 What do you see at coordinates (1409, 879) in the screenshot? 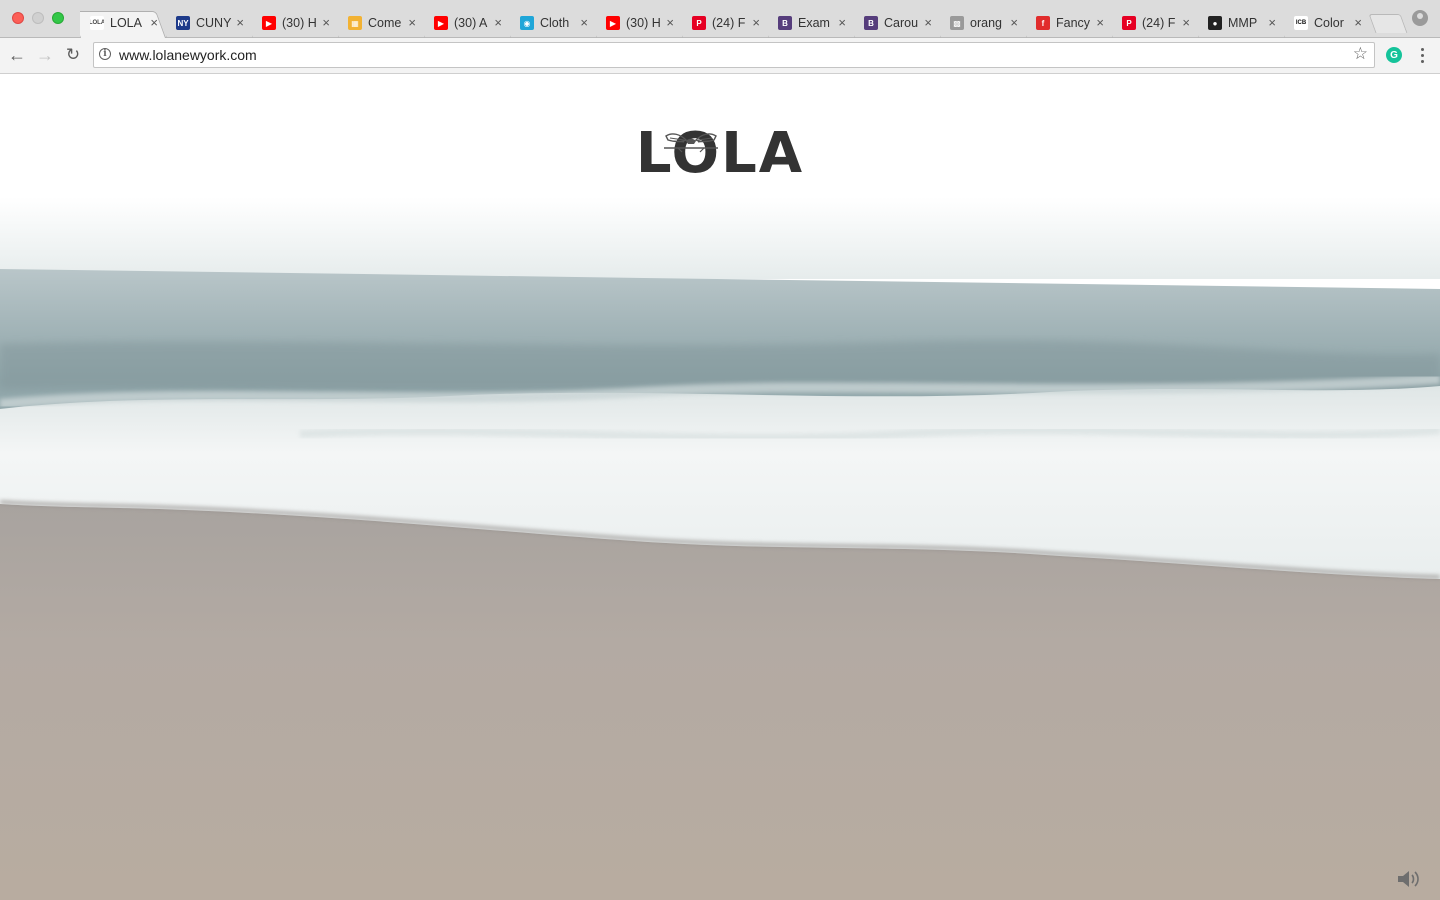
I see `volume-speaker-icon` at bounding box center [1409, 879].